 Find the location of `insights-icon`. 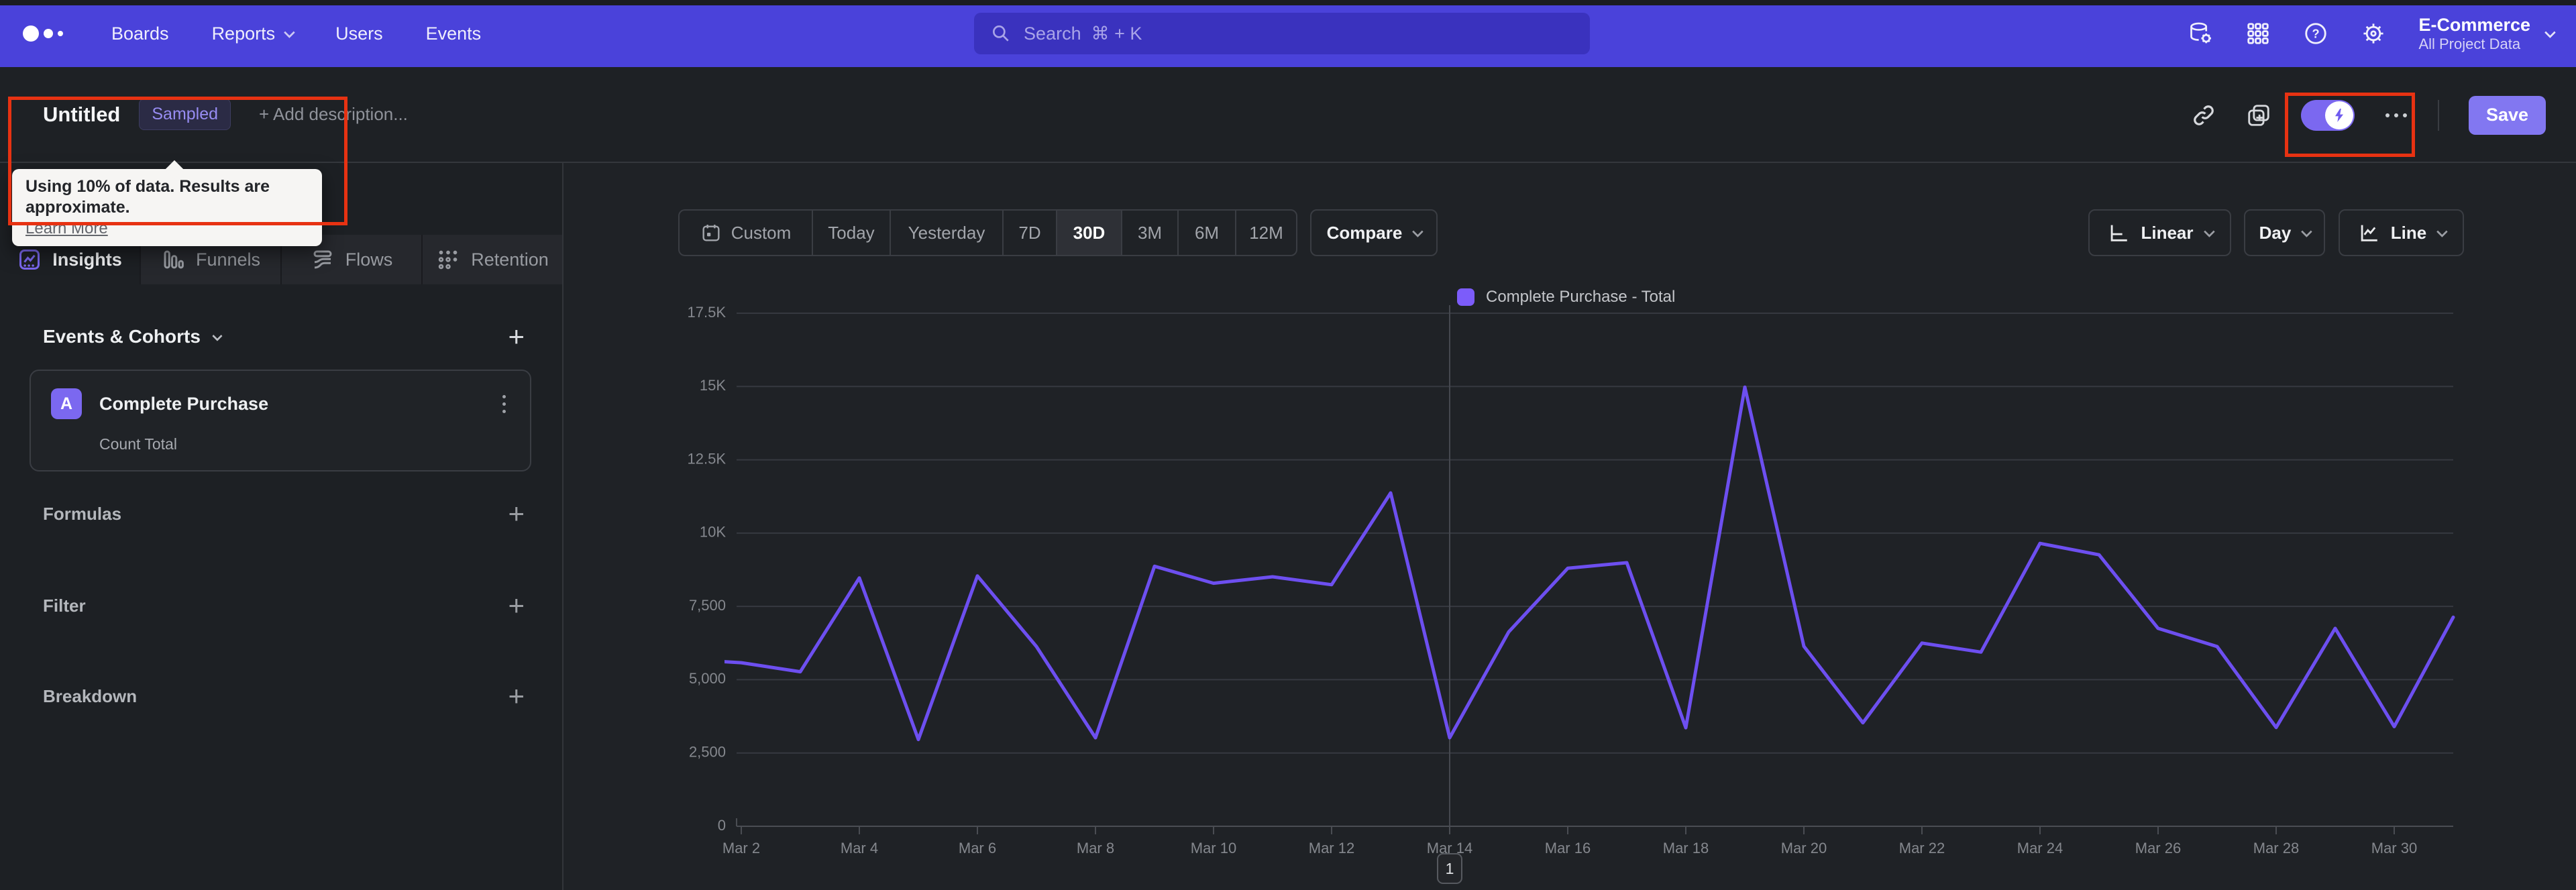

insights-icon is located at coordinates (29, 259).